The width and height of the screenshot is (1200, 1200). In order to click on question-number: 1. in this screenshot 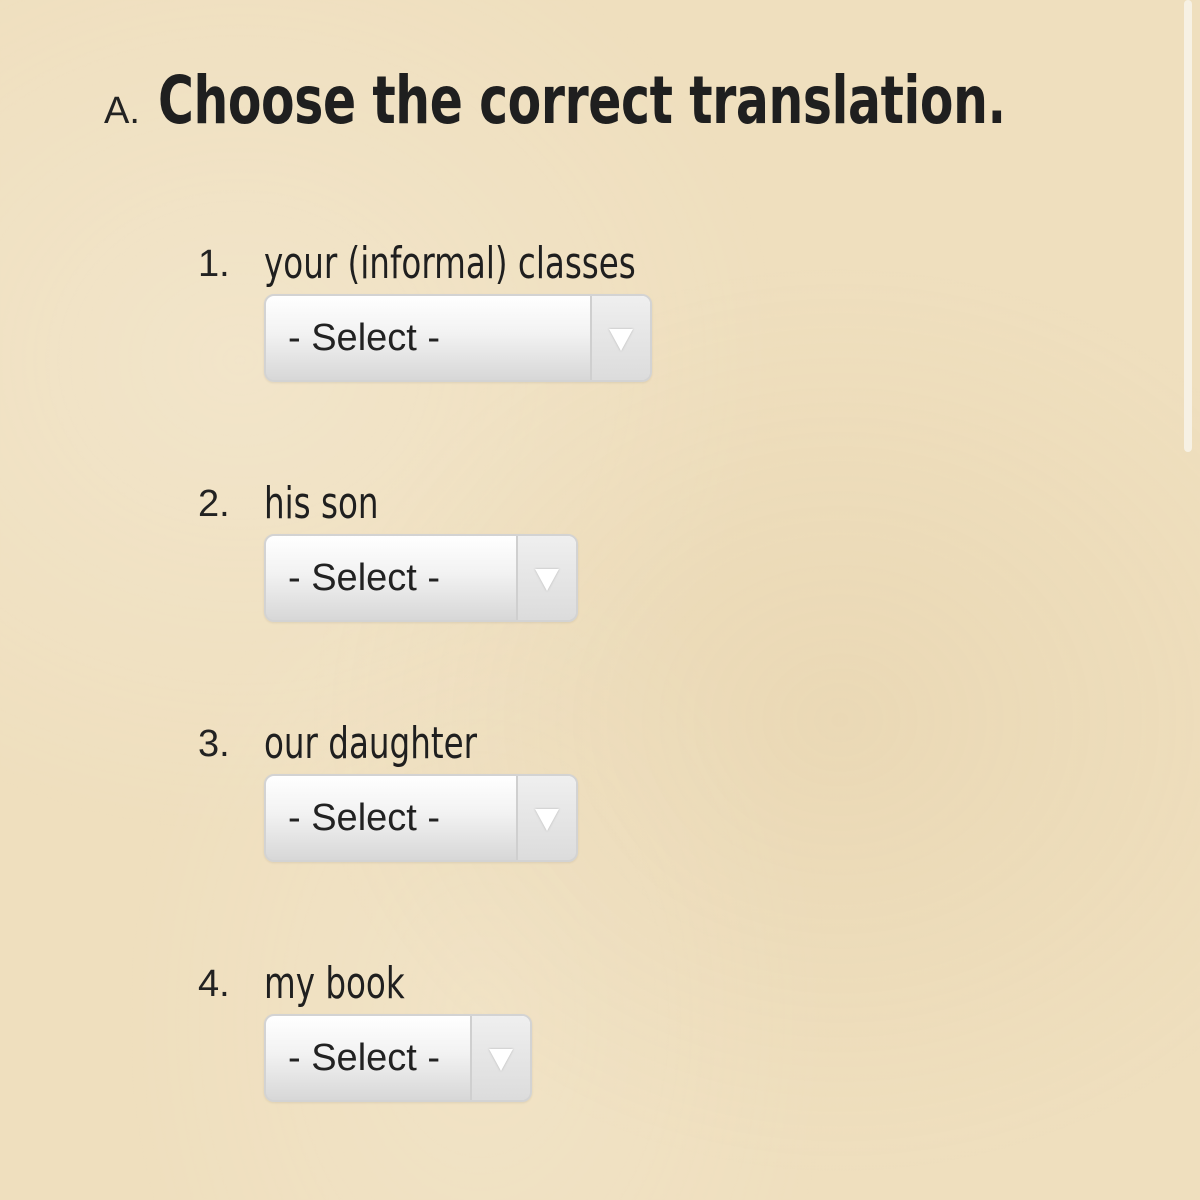, I will do `click(214, 264)`.